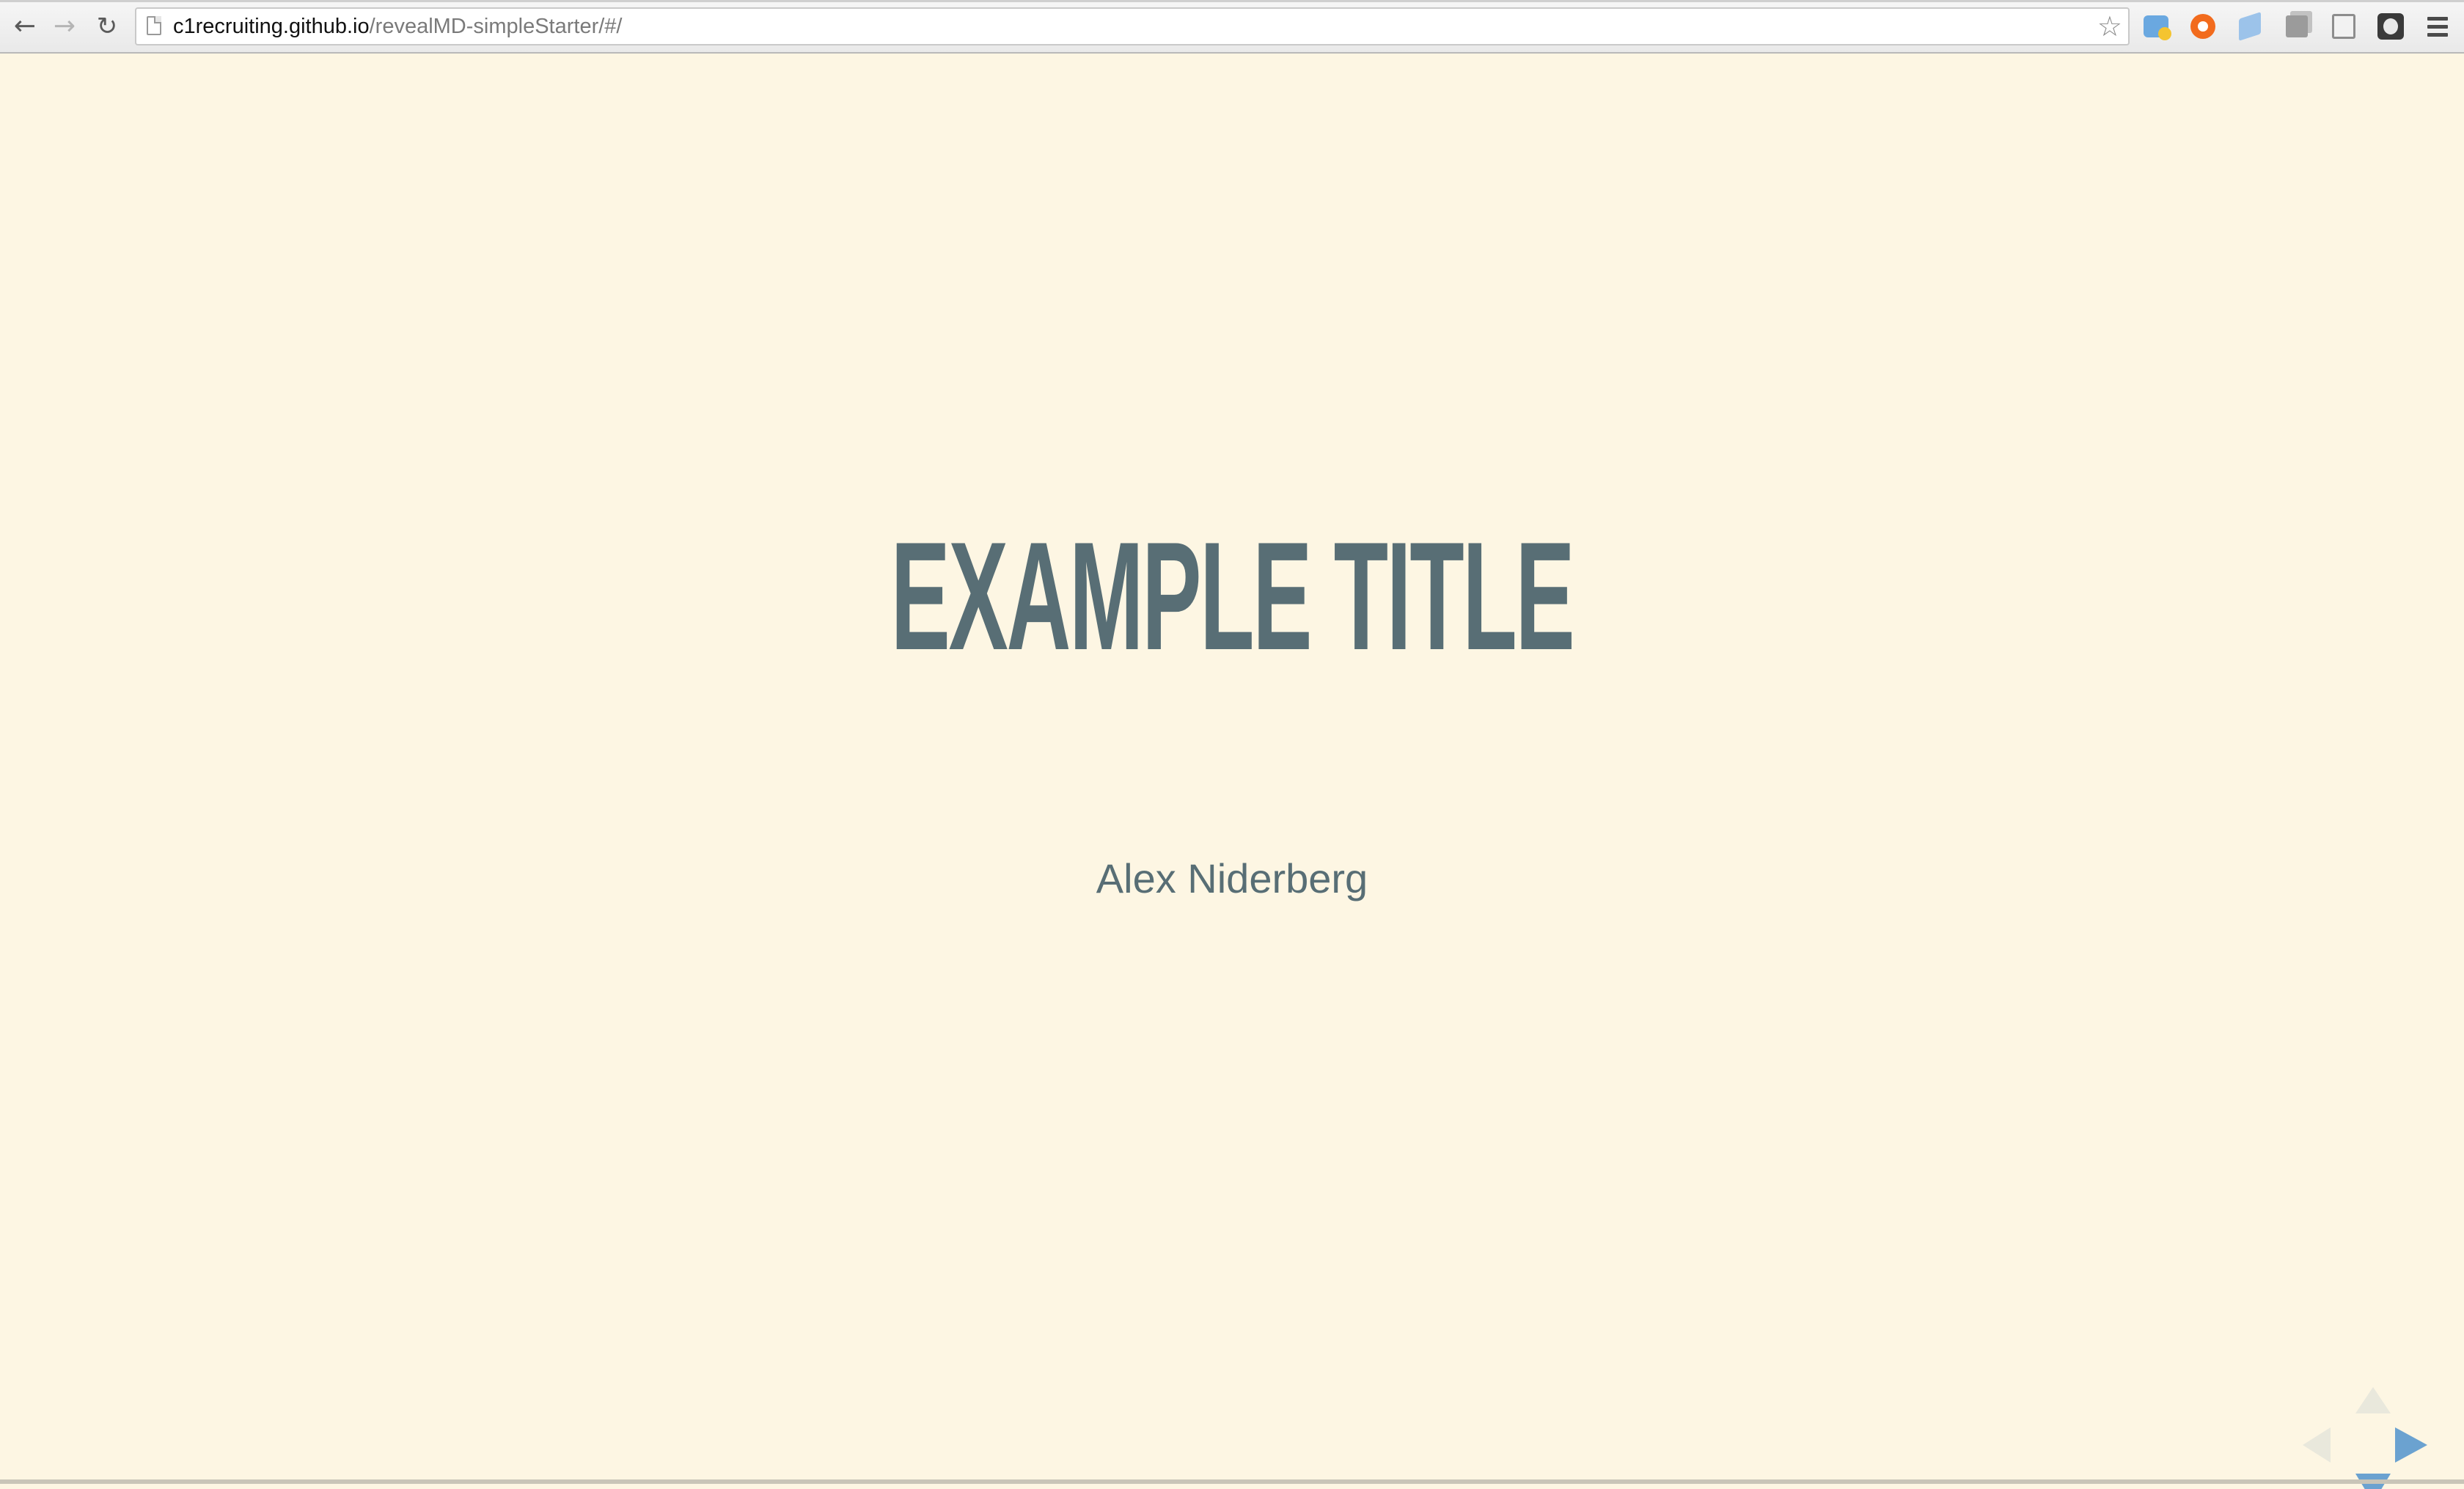 The width and height of the screenshot is (2464, 1489). I want to click on hamburger-menu-icon, so click(2437, 26).